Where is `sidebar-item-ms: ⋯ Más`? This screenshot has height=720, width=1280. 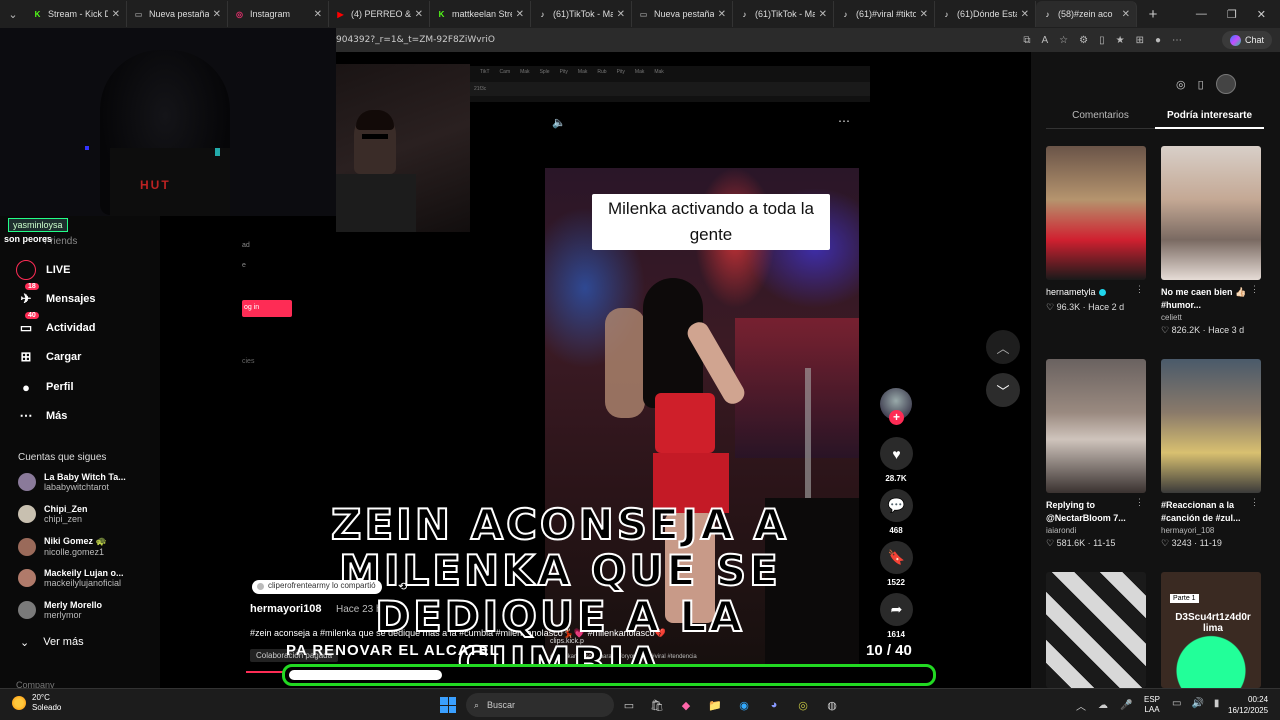 sidebar-item-ms: ⋯ Más is located at coordinates (42, 416).